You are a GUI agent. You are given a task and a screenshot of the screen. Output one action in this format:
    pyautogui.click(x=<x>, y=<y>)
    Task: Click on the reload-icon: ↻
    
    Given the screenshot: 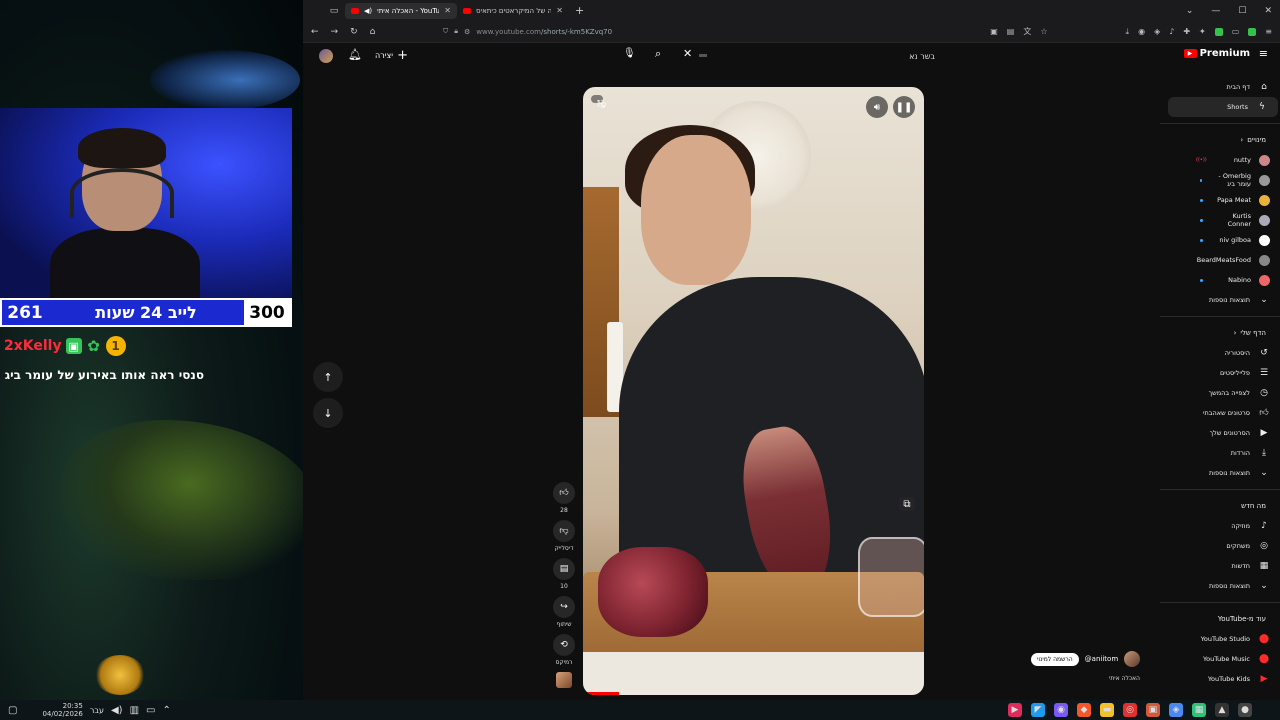 What is the action you would take?
    pyautogui.click(x=354, y=32)
    